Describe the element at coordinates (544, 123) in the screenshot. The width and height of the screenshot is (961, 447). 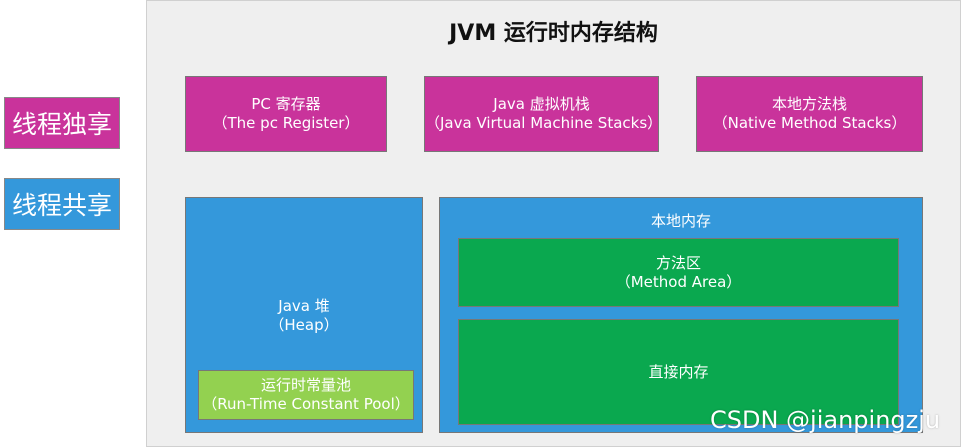
I see `jvm-stack-english: （Java Virtual Machine Stacks）` at that location.